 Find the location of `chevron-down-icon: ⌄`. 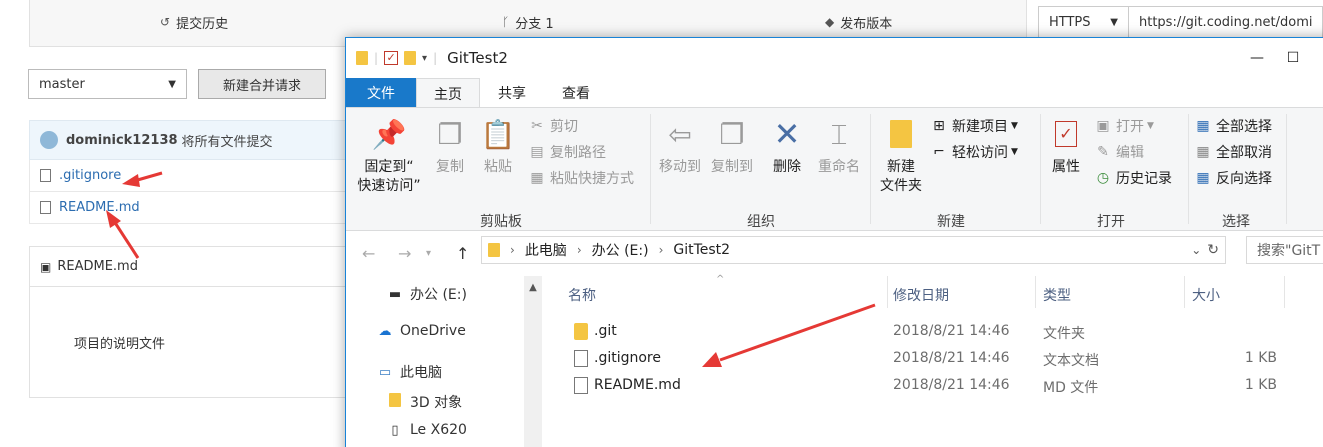

chevron-down-icon: ⌄ is located at coordinates (1196, 250).